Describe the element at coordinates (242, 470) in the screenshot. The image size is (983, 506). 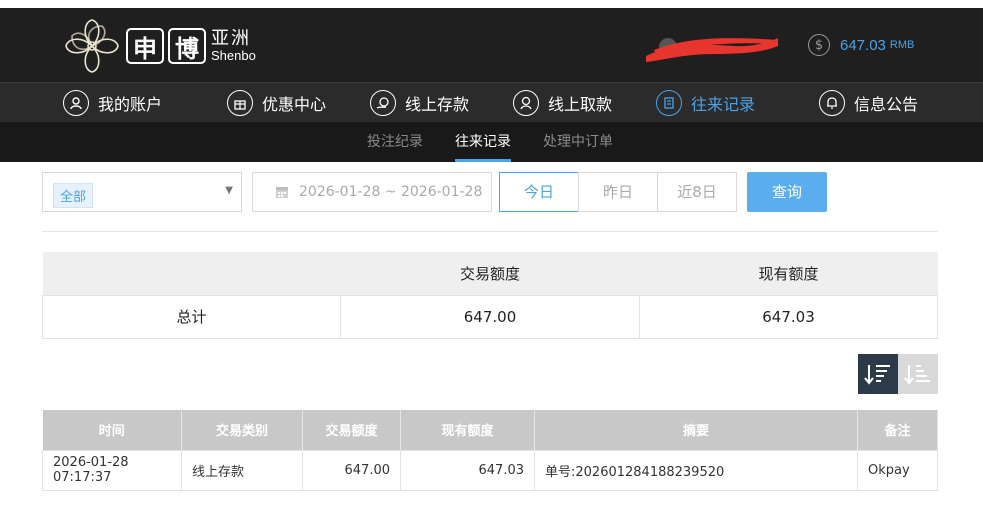
I see `cell-type: 线上存款` at that location.